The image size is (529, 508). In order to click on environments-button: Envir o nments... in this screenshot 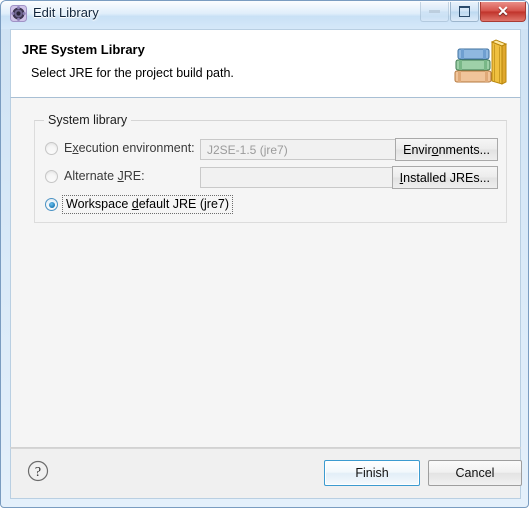, I will do `click(446, 149)`.